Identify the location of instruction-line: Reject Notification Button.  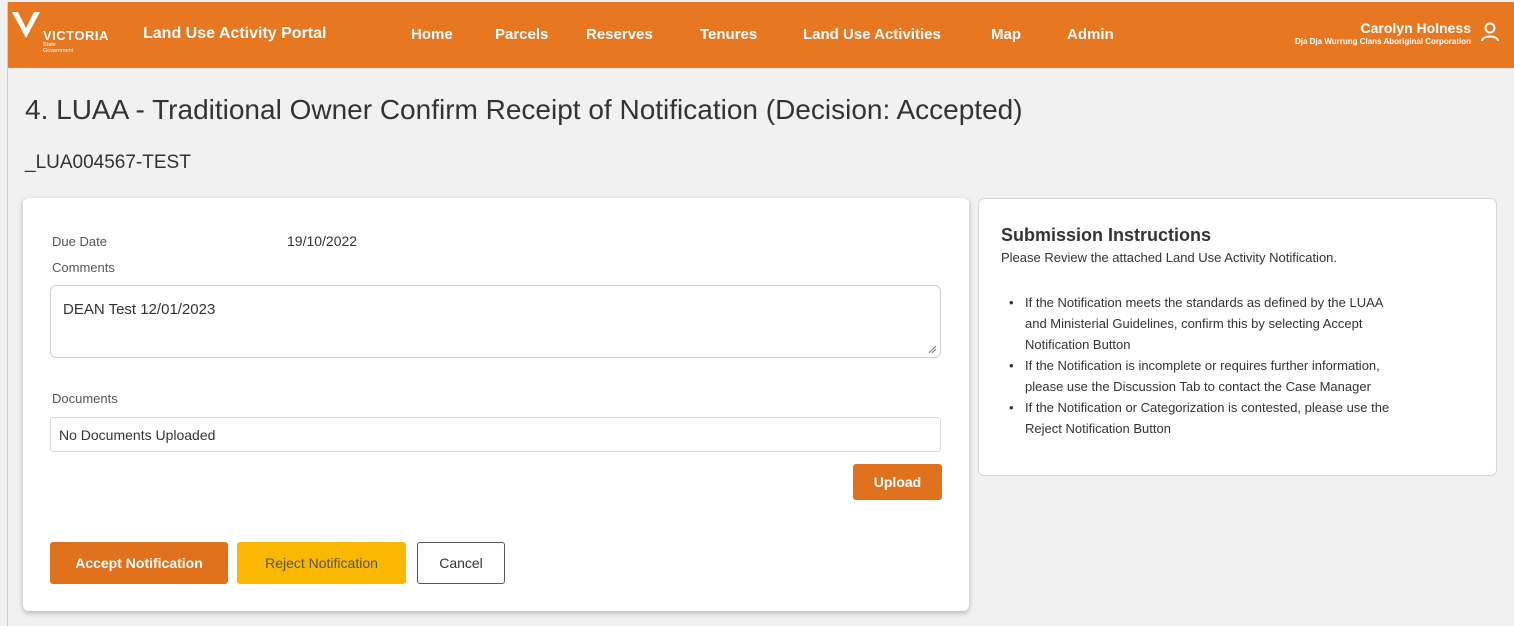
(1098, 428).